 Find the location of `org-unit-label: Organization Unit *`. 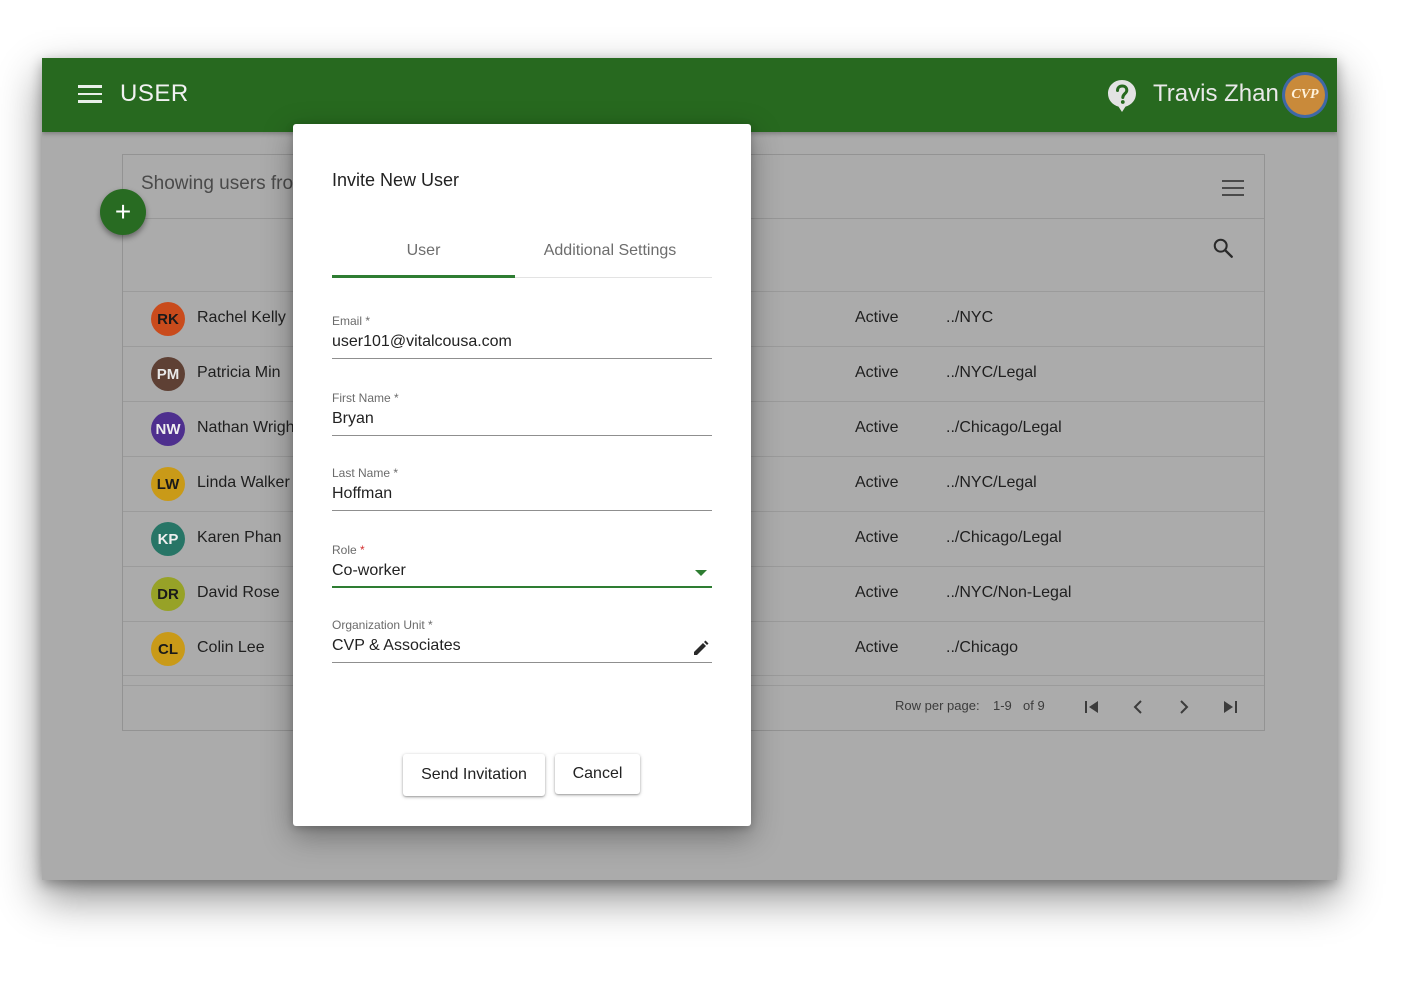

org-unit-label: Organization Unit * is located at coordinates (382, 625).